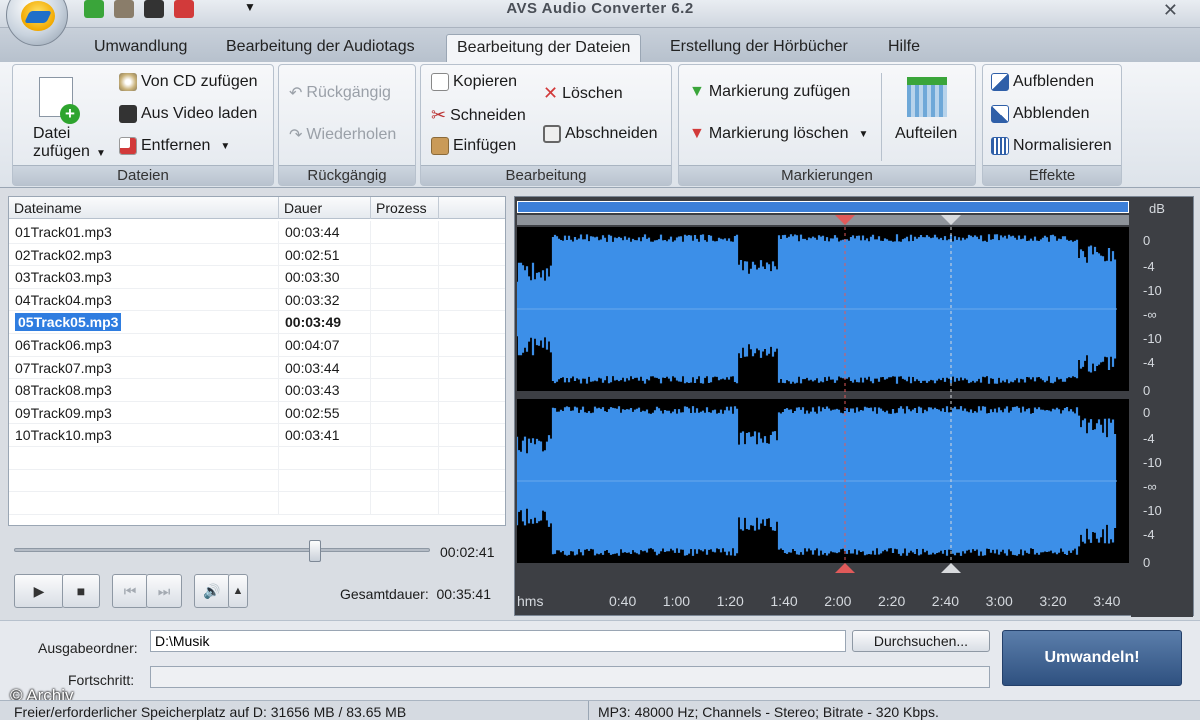  Describe the element at coordinates (257, 255) in the screenshot. I see `file-row: 02Track02.mp3 00:02:51` at that location.